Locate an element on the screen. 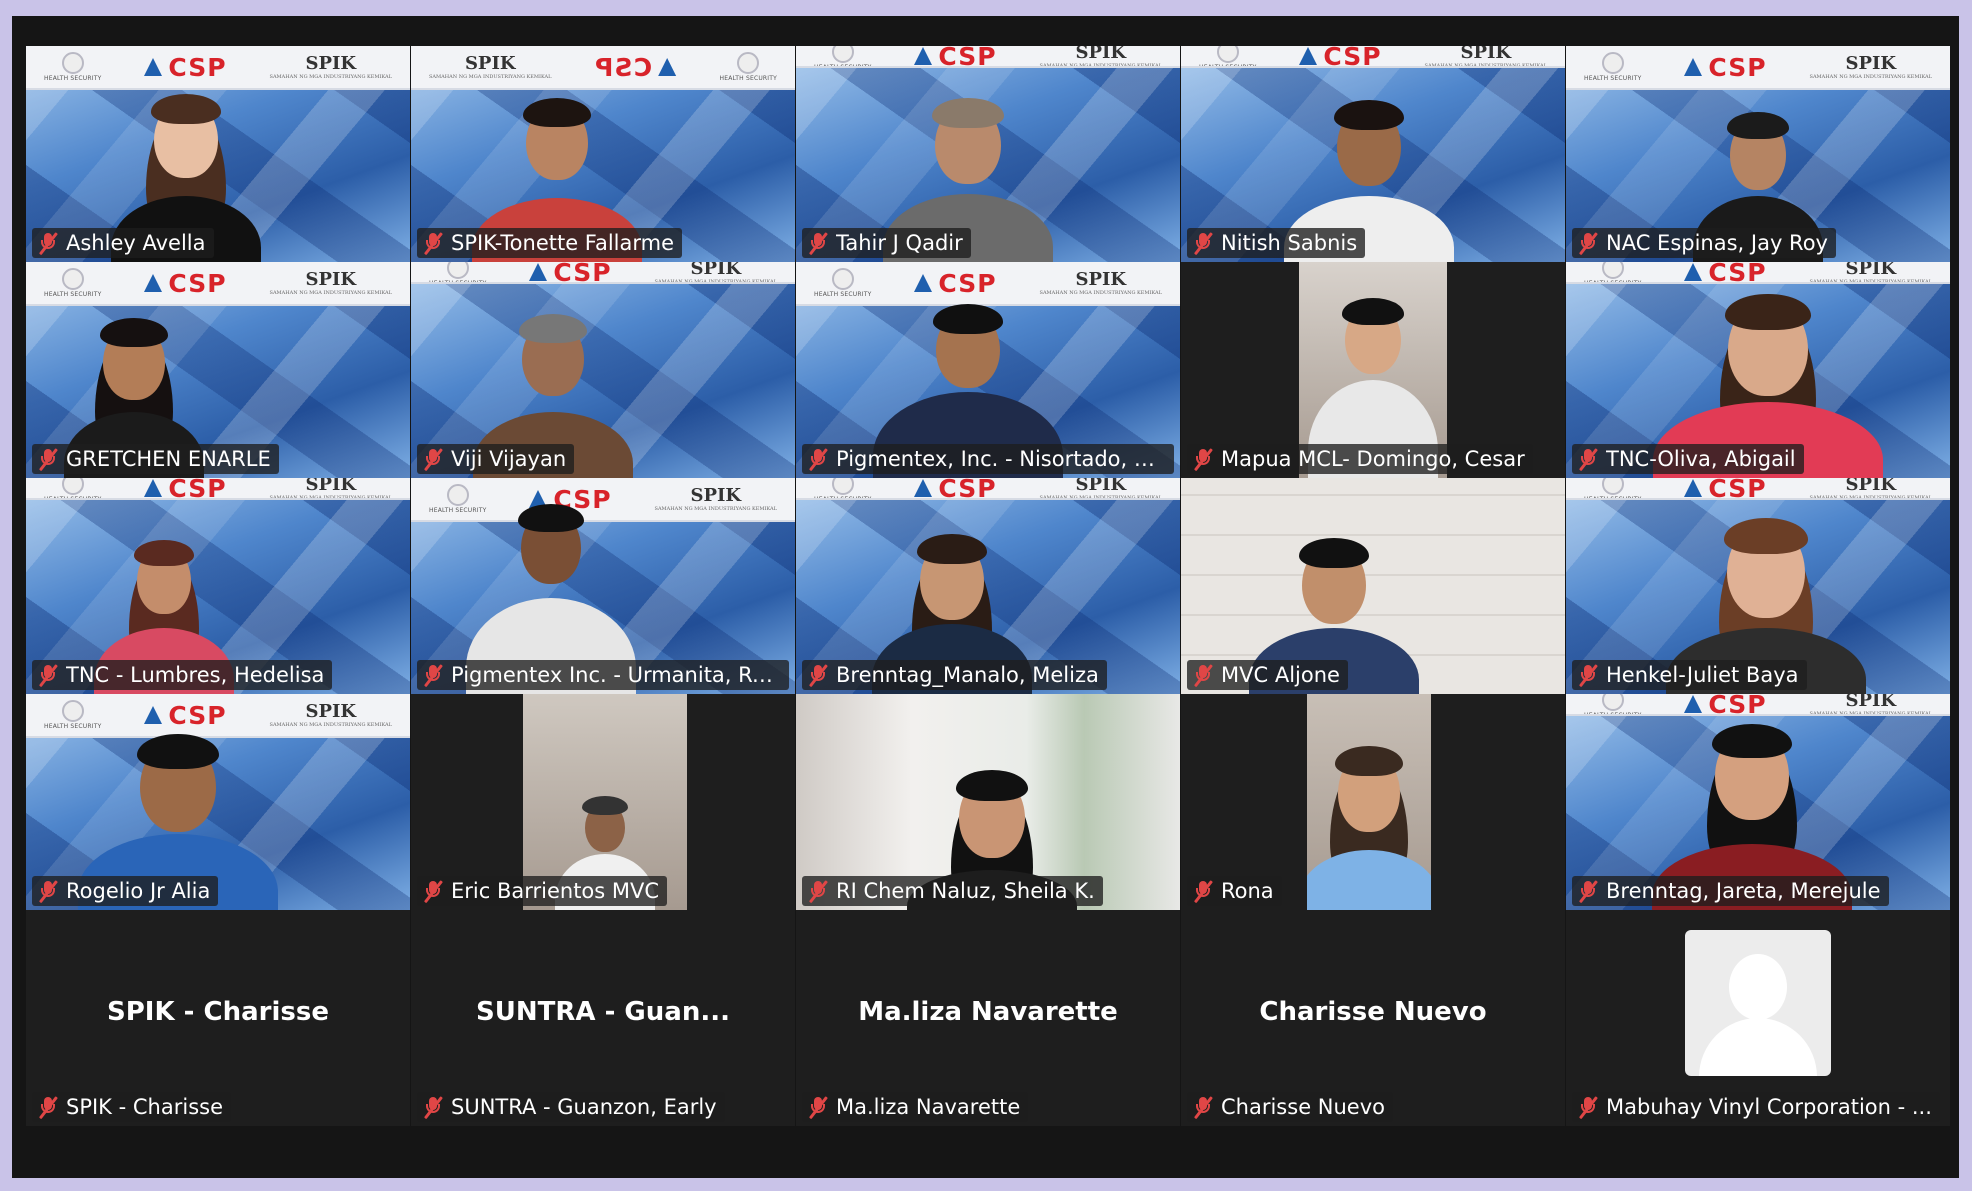 This screenshot has width=1972, height=1191. participant-name: Viji Vijayan is located at coordinates (509, 459).